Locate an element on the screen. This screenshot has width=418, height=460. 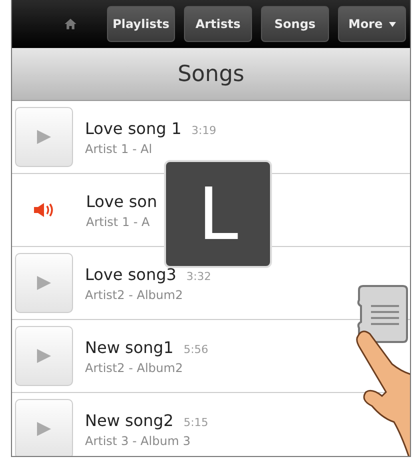
caret-icon is located at coordinates (392, 24).